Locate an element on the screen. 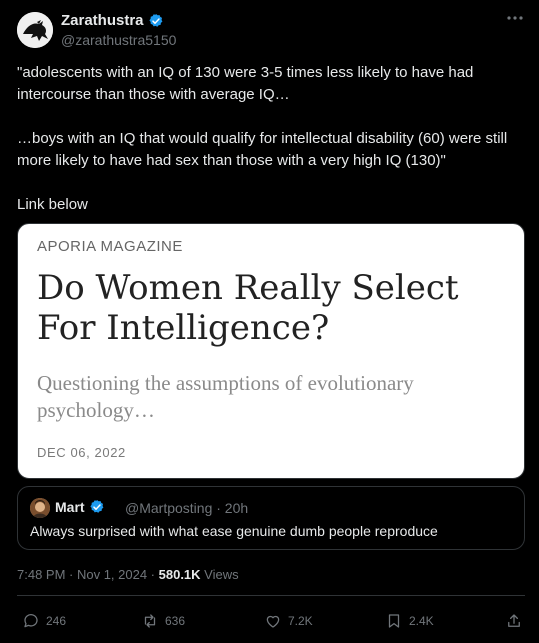 The height and width of the screenshot is (643, 539). quote-avatar is located at coordinates (40, 508).